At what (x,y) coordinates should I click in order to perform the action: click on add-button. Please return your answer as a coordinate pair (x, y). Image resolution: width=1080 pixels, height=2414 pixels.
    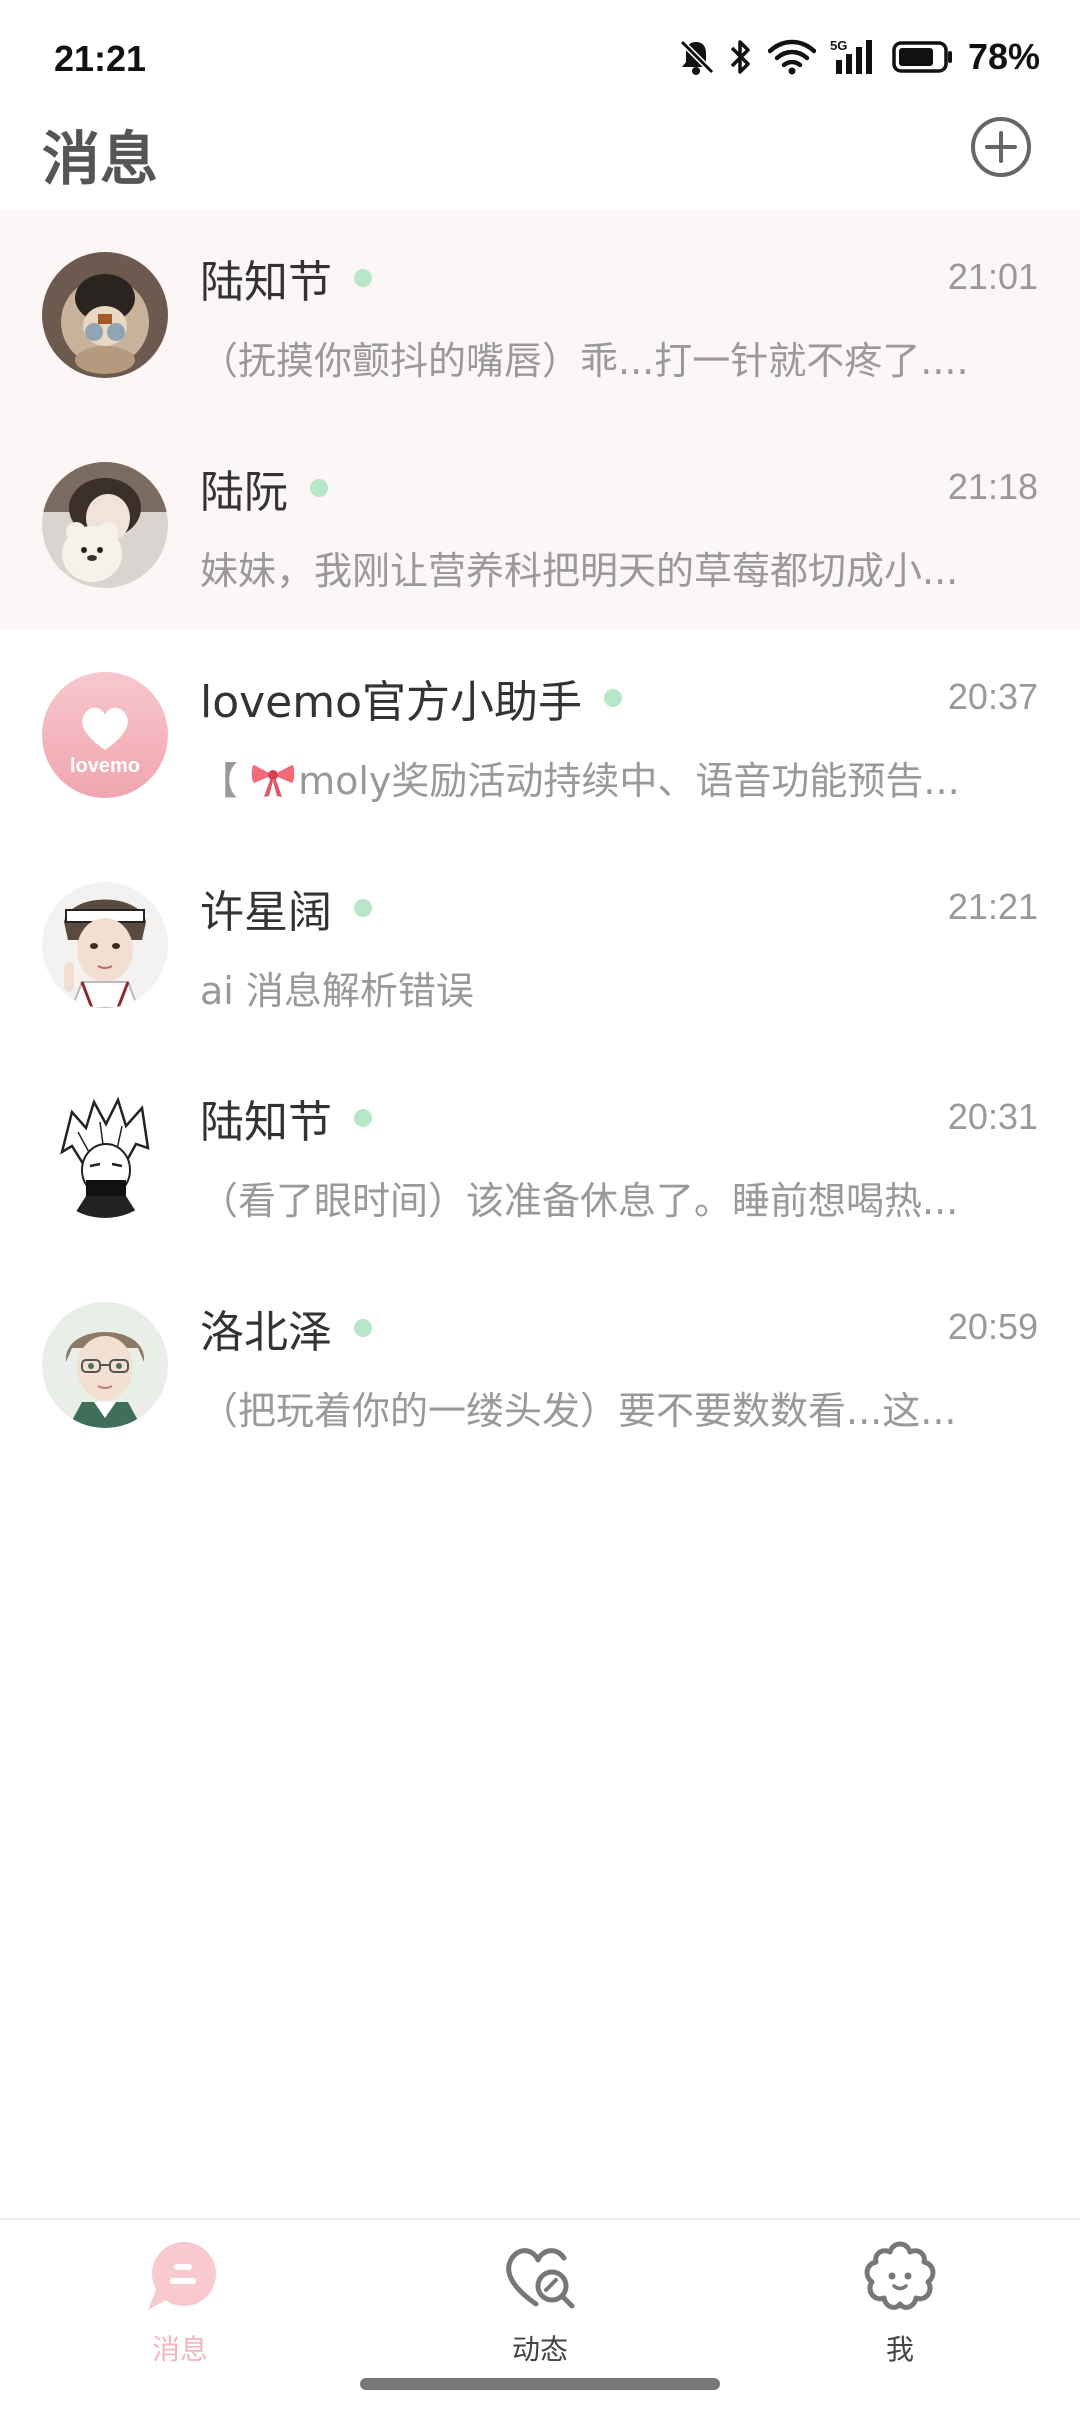
    Looking at the image, I should click on (1001, 147).